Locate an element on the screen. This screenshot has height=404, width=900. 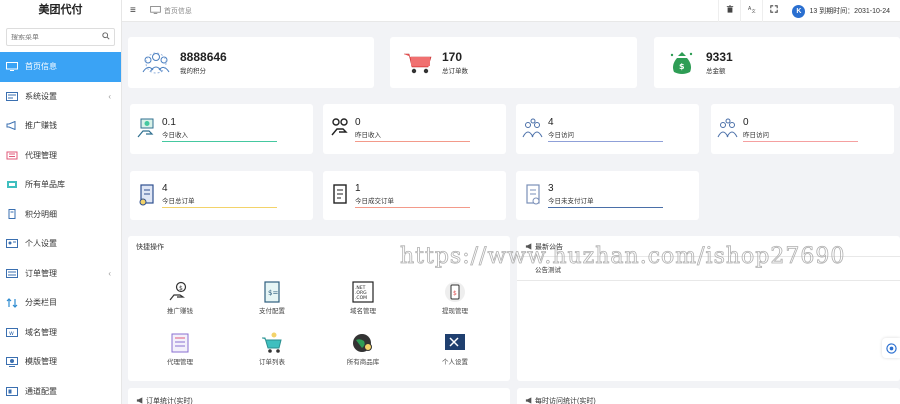
phone-money-icon: $ is located at coordinates (455, 292).